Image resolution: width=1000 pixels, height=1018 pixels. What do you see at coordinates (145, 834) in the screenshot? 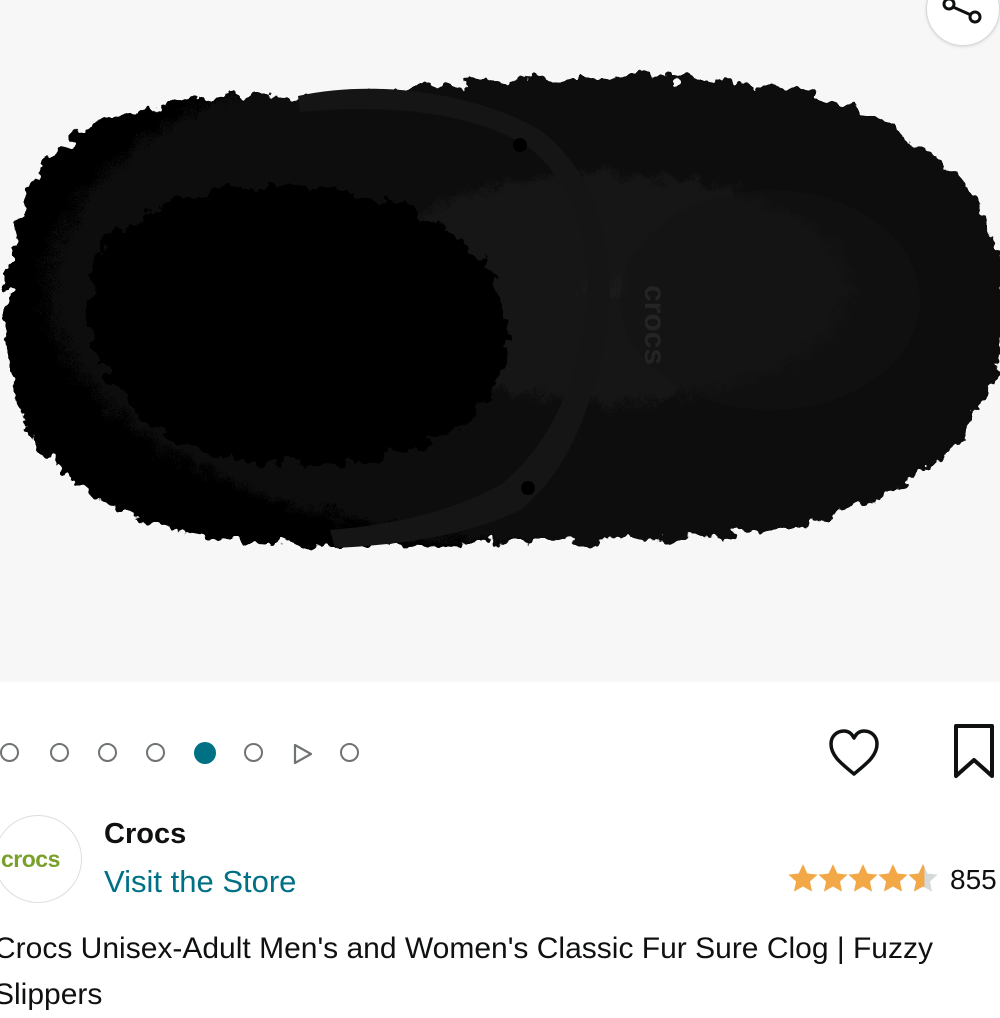
I see `brand-name: Crocs` at bounding box center [145, 834].